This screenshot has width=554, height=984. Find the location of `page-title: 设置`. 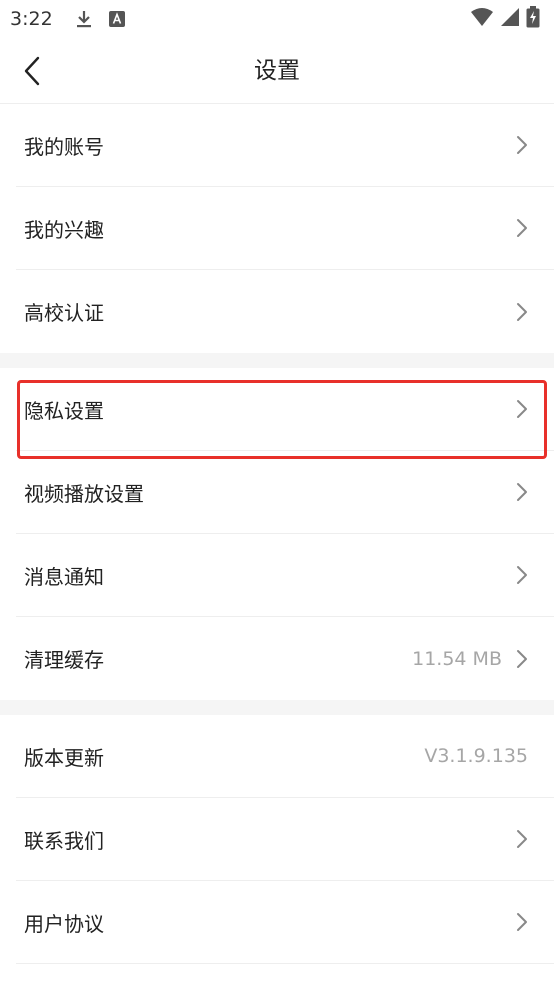

page-title: 设置 is located at coordinates (277, 71).